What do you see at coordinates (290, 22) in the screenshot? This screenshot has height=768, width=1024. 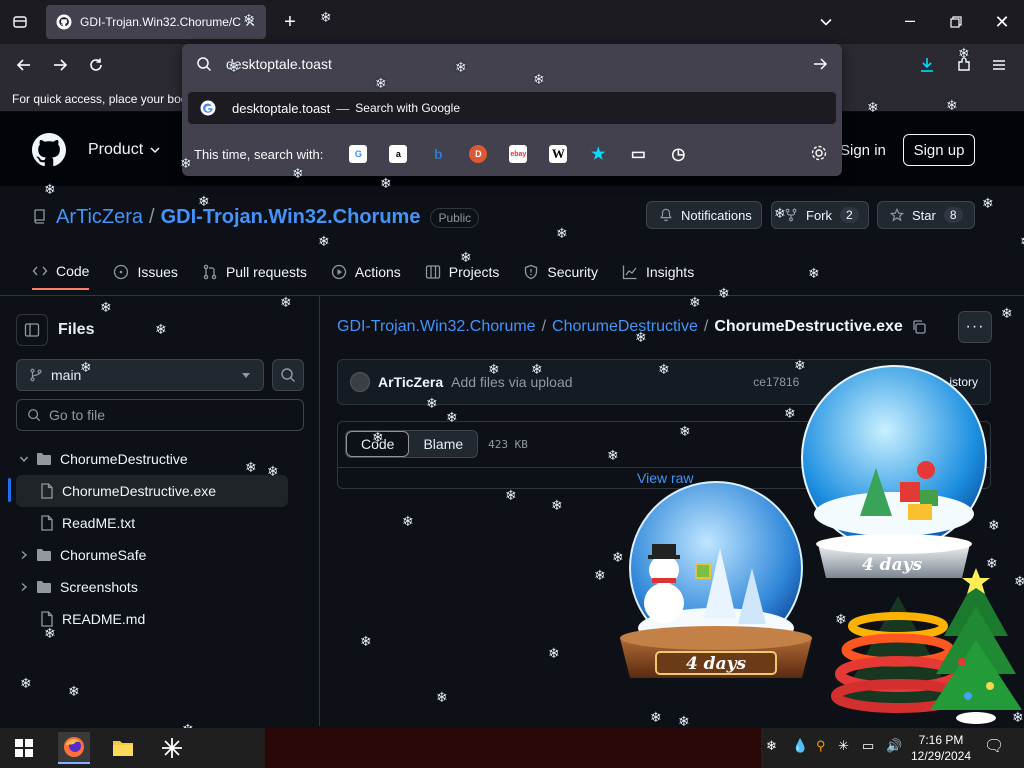 I see `new-tab-button: +` at bounding box center [290, 22].